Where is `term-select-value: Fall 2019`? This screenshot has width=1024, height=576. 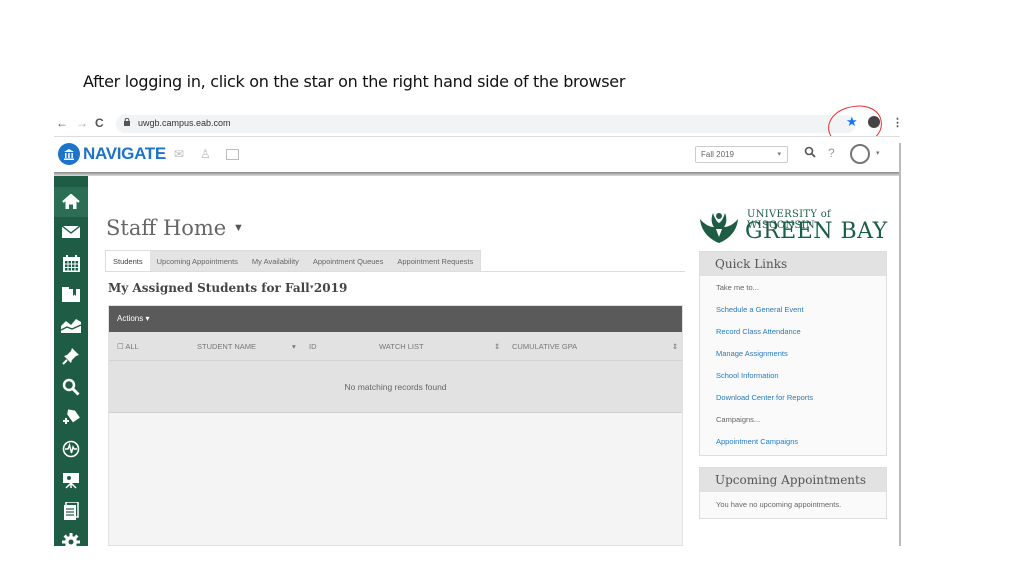 term-select-value: Fall 2019 is located at coordinates (717, 154).